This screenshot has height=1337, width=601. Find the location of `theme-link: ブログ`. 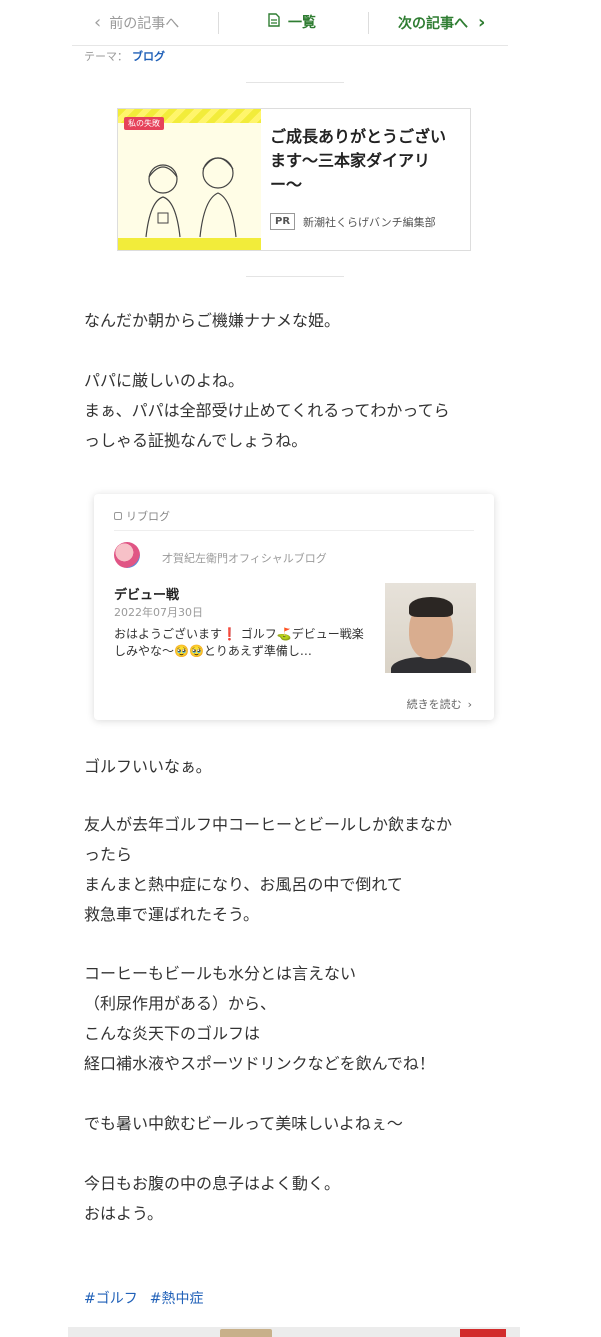

theme-link: ブログ is located at coordinates (148, 56).